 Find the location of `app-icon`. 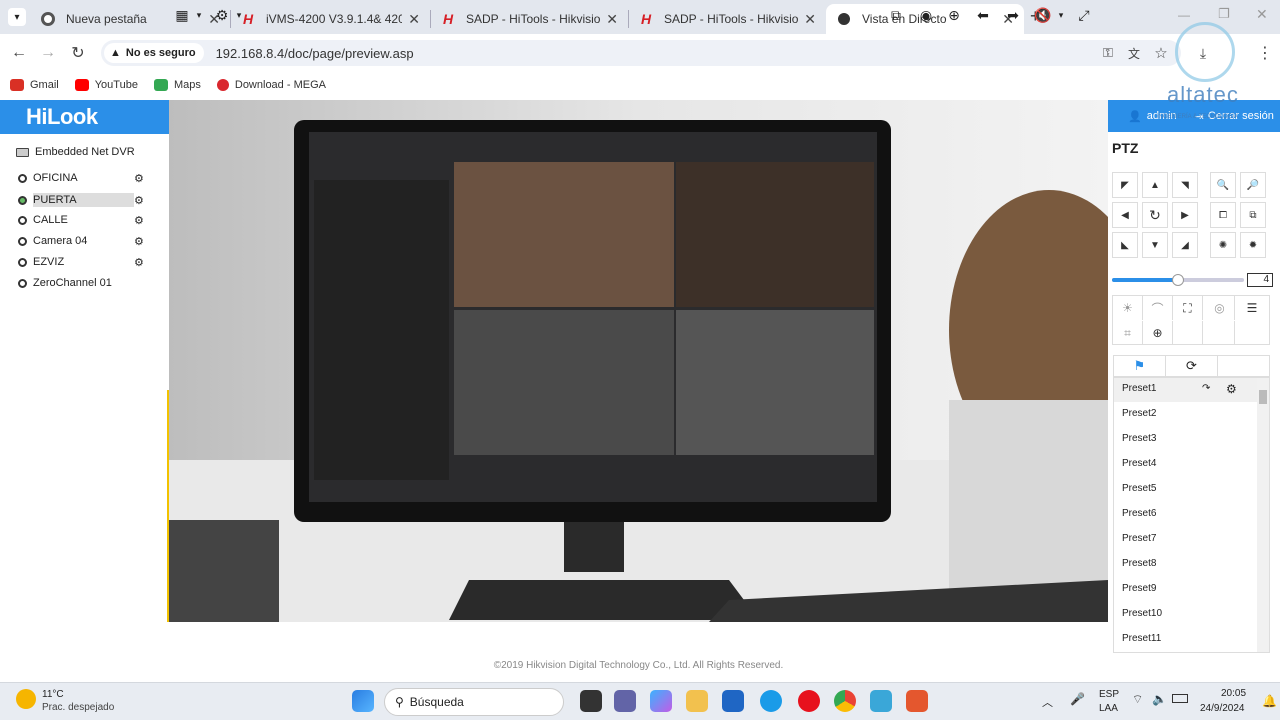

app-icon is located at coordinates (917, 701).